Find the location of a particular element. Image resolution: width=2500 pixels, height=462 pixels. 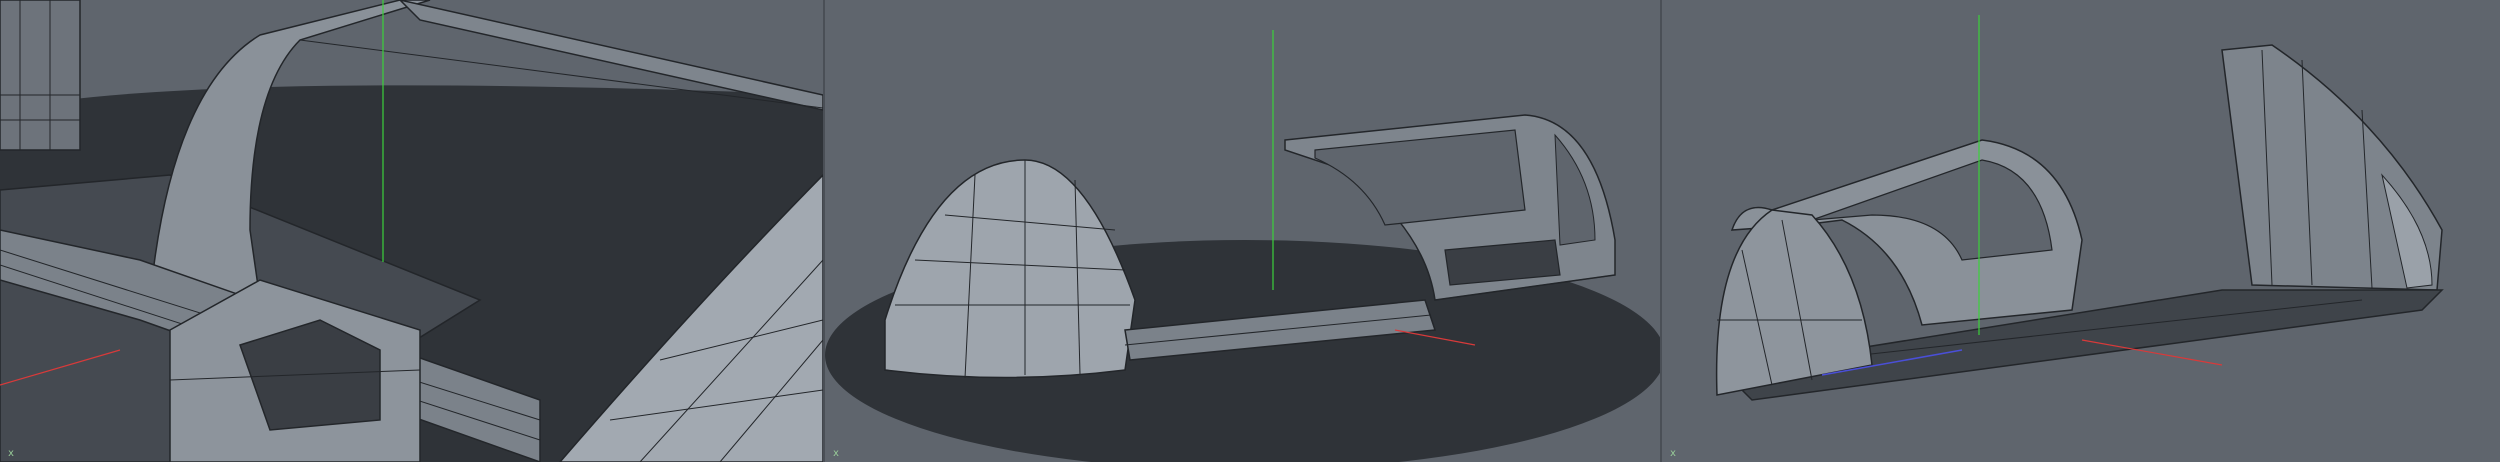

back-block is located at coordinates (40, 75).